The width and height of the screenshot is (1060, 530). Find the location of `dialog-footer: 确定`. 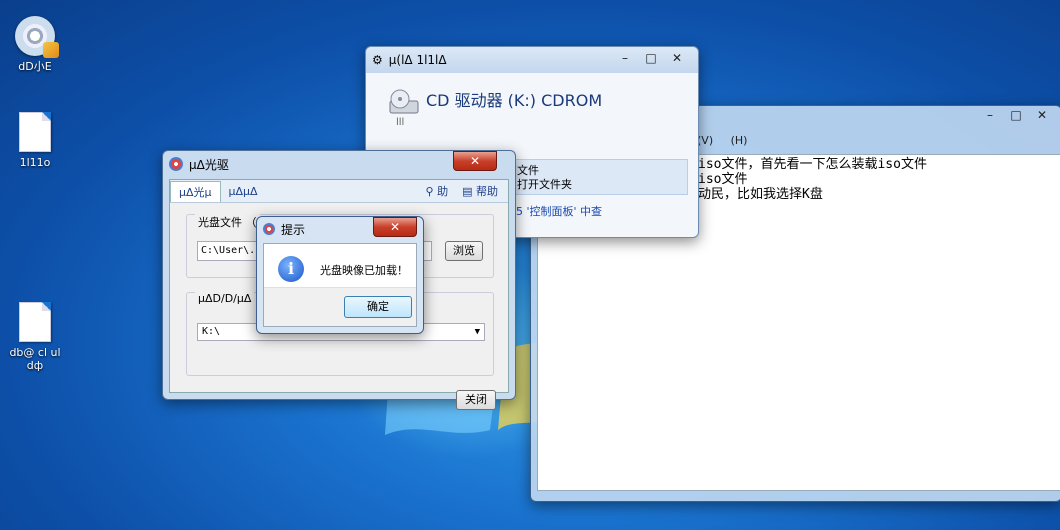

dialog-footer: 确定 is located at coordinates (340, 306).